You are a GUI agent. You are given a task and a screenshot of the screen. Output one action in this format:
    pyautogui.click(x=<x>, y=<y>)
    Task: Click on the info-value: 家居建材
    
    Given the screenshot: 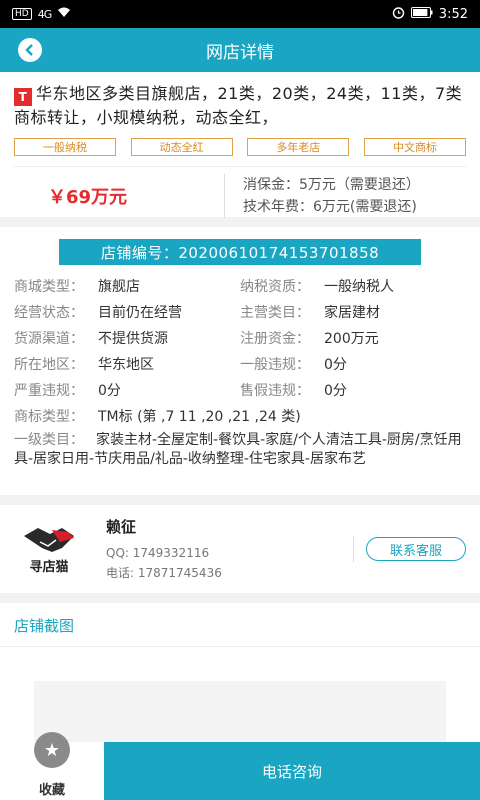 What is the action you would take?
    pyautogui.click(x=352, y=313)
    